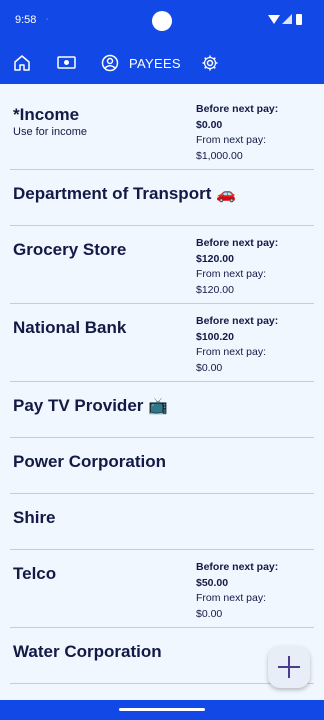  Describe the element at coordinates (70, 327) in the screenshot. I see `payee-name: National Bank` at that location.